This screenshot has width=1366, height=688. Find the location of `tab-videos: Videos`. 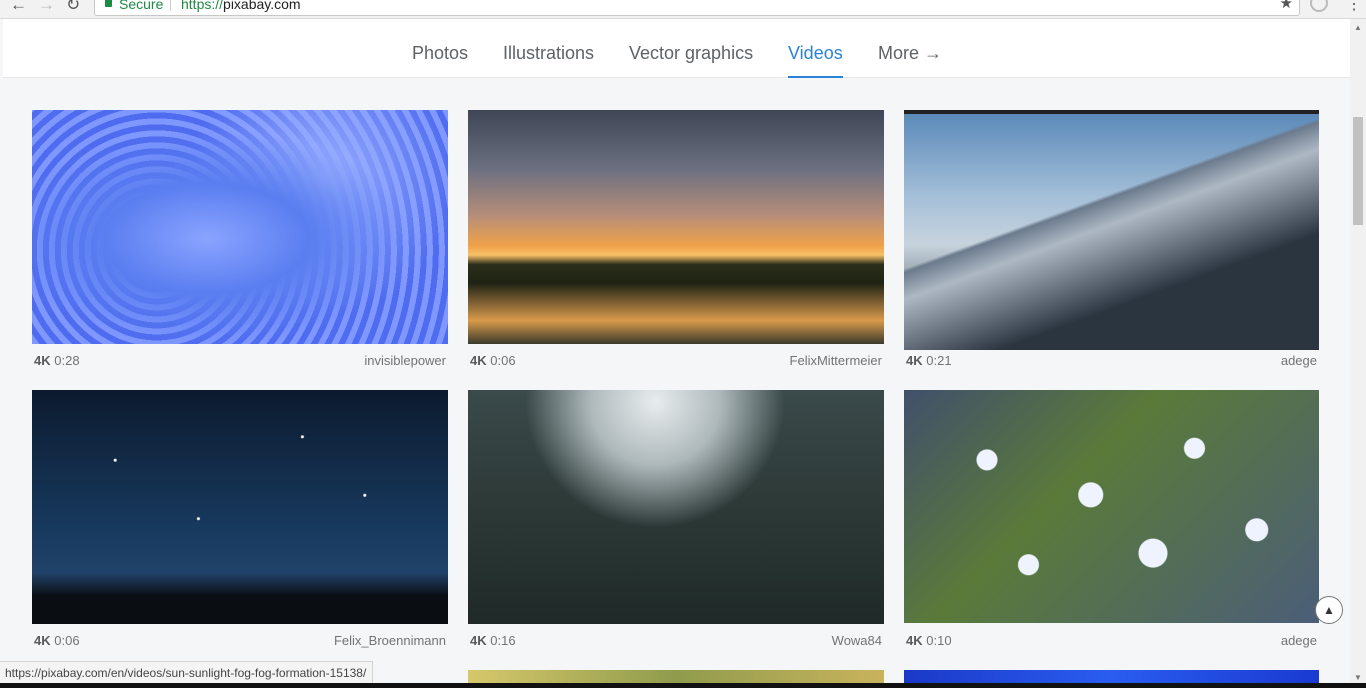

tab-videos: Videos is located at coordinates (815, 60).